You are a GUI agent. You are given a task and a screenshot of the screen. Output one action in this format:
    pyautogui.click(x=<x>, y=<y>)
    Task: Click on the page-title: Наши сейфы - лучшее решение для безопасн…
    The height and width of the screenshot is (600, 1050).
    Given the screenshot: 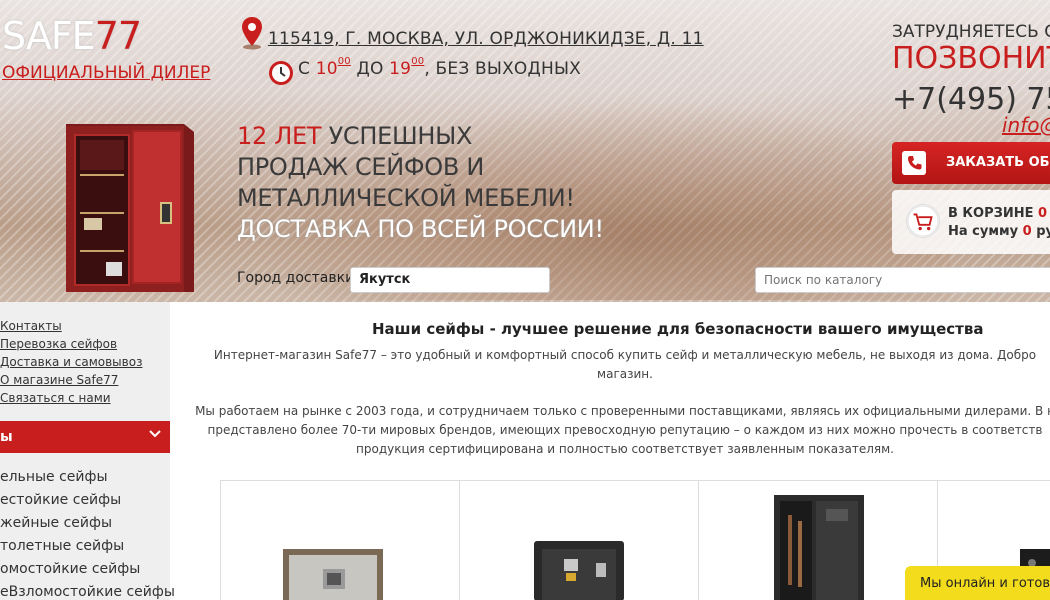 What is the action you would take?
    pyautogui.click(x=678, y=329)
    